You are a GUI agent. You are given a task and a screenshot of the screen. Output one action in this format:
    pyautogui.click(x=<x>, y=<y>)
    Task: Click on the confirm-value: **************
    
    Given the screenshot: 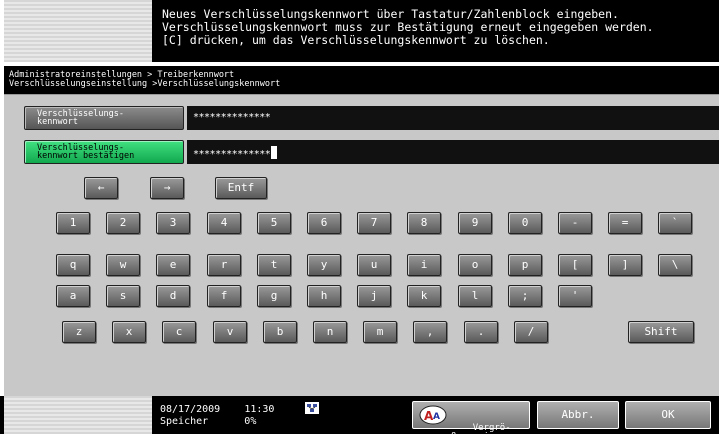 What is the action you would take?
    pyautogui.click(x=232, y=154)
    